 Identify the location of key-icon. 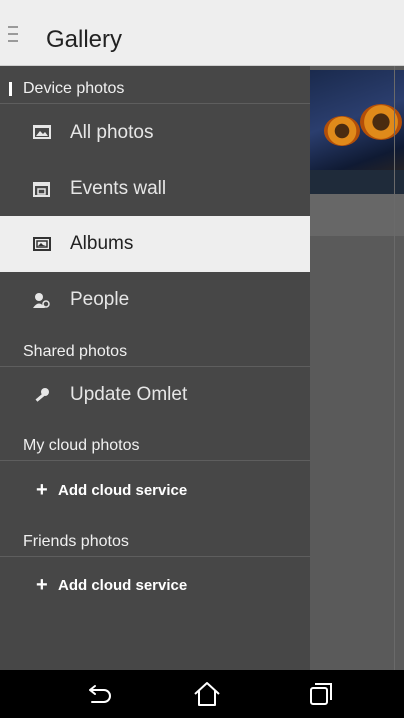
(42, 395).